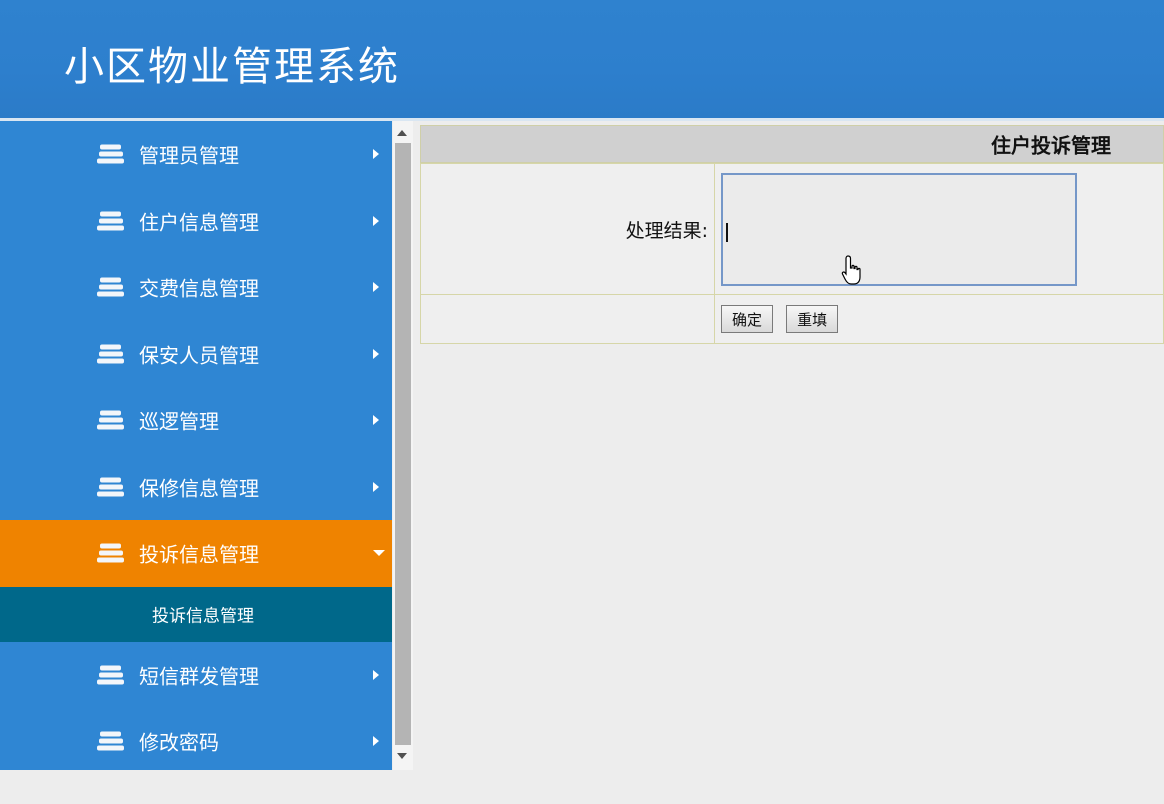  Describe the element at coordinates (199, 488) in the screenshot. I see `sidebar-item-label: 保修信息管理` at that location.